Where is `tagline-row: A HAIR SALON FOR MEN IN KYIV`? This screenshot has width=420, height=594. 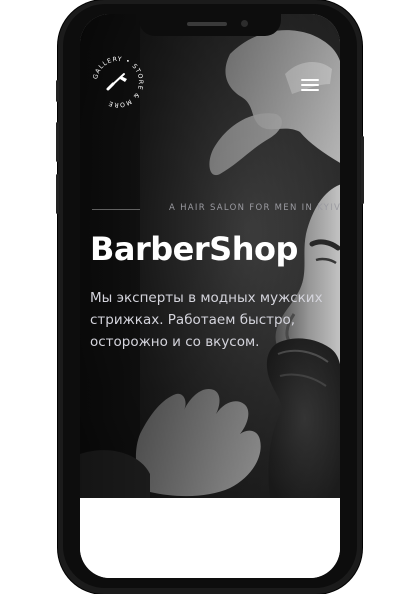 tagline-row: A HAIR SALON FOR MEN IN KYIV is located at coordinates (216, 209).